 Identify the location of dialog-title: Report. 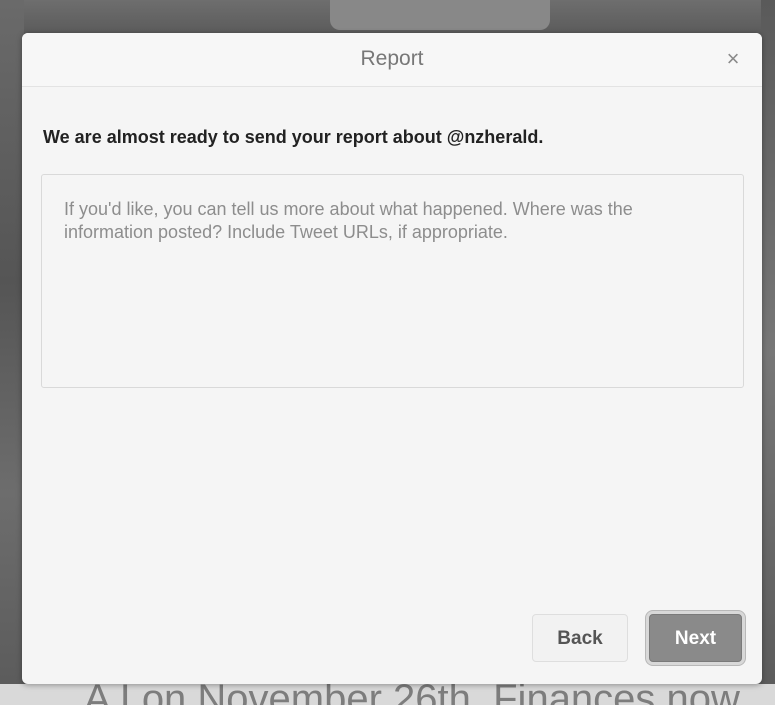
(392, 58).